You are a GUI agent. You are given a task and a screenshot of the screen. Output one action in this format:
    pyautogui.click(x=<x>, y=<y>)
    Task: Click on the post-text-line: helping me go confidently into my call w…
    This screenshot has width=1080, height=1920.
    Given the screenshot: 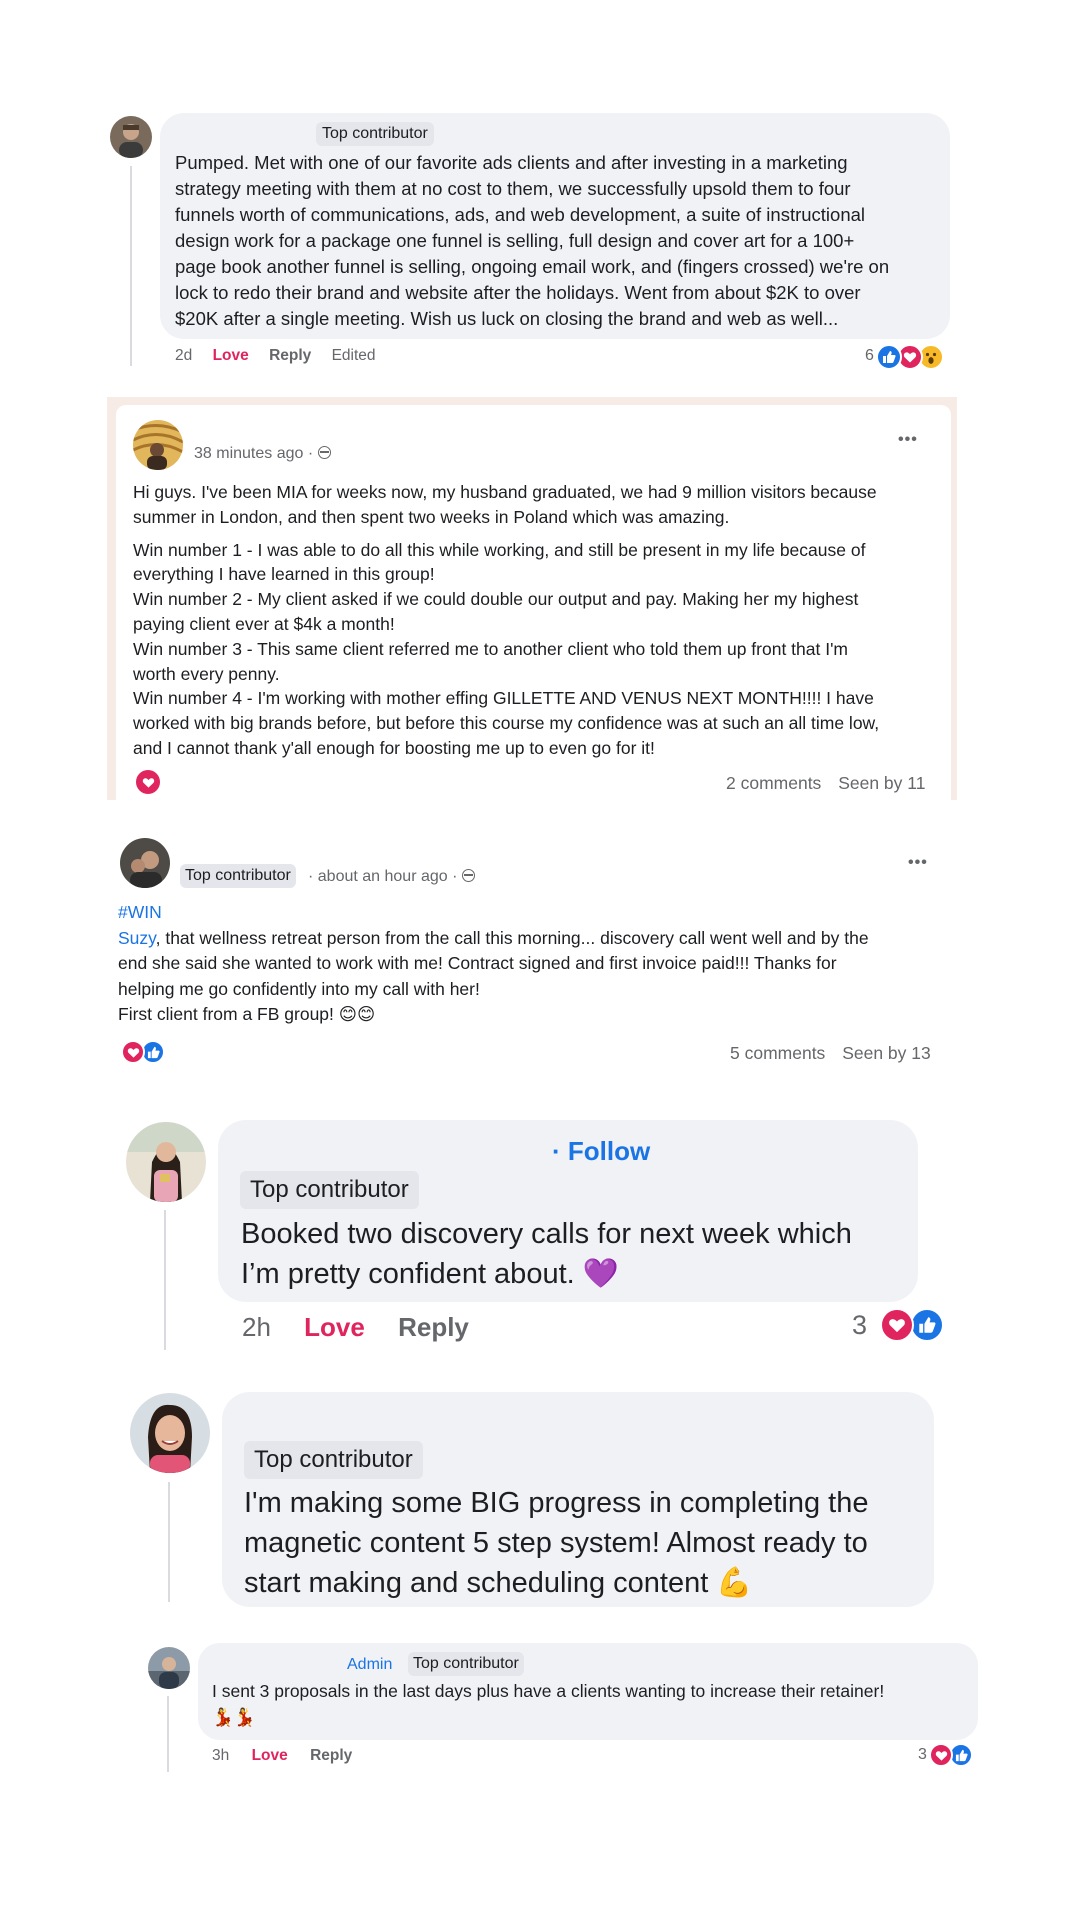 What is the action you would take?
    pyautogui.click(x=299, y=988)
    